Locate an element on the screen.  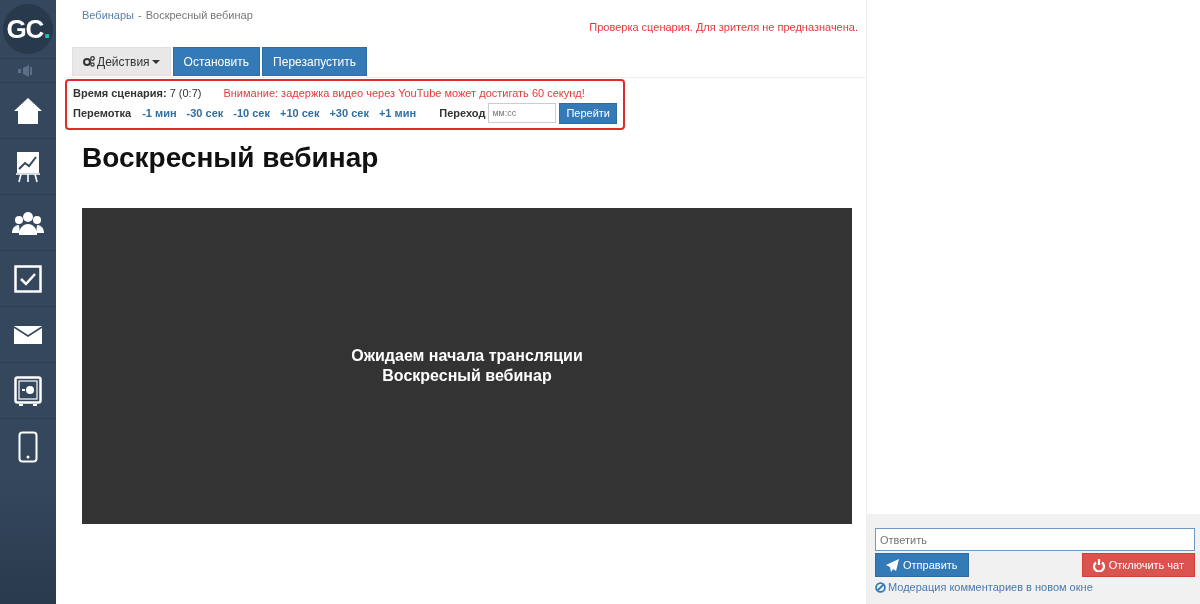
page-title: Воскресный вебинар is located at coordinates (231, 158).